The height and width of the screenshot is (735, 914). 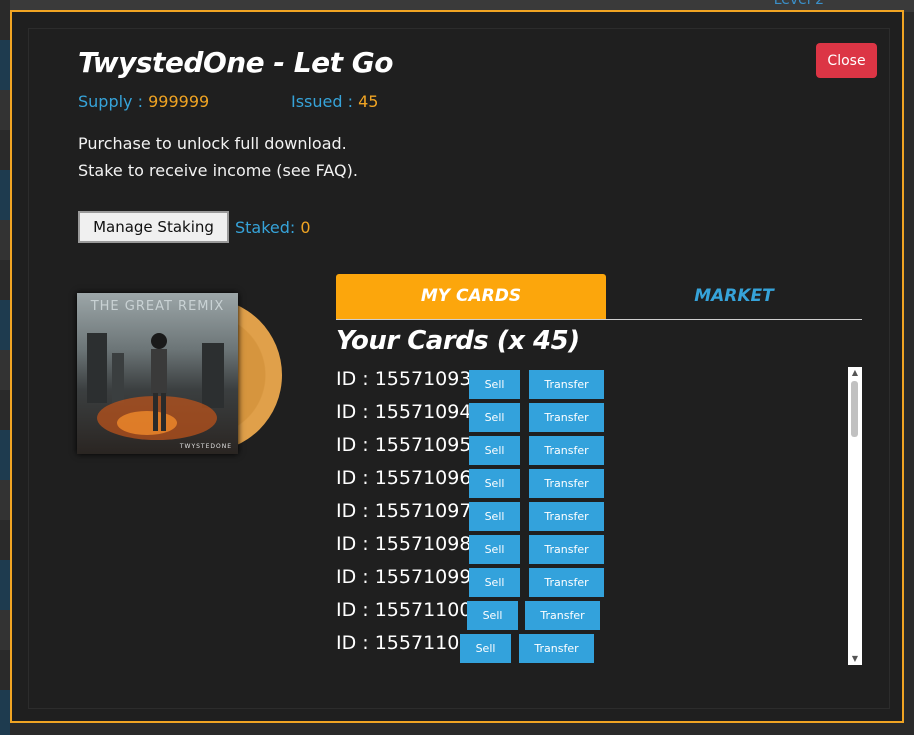 What do you see at coordinates (235, 62) in the screenshot?
I see `track-title: TwystedOne - Let Go` at bounding box center [235, 62].